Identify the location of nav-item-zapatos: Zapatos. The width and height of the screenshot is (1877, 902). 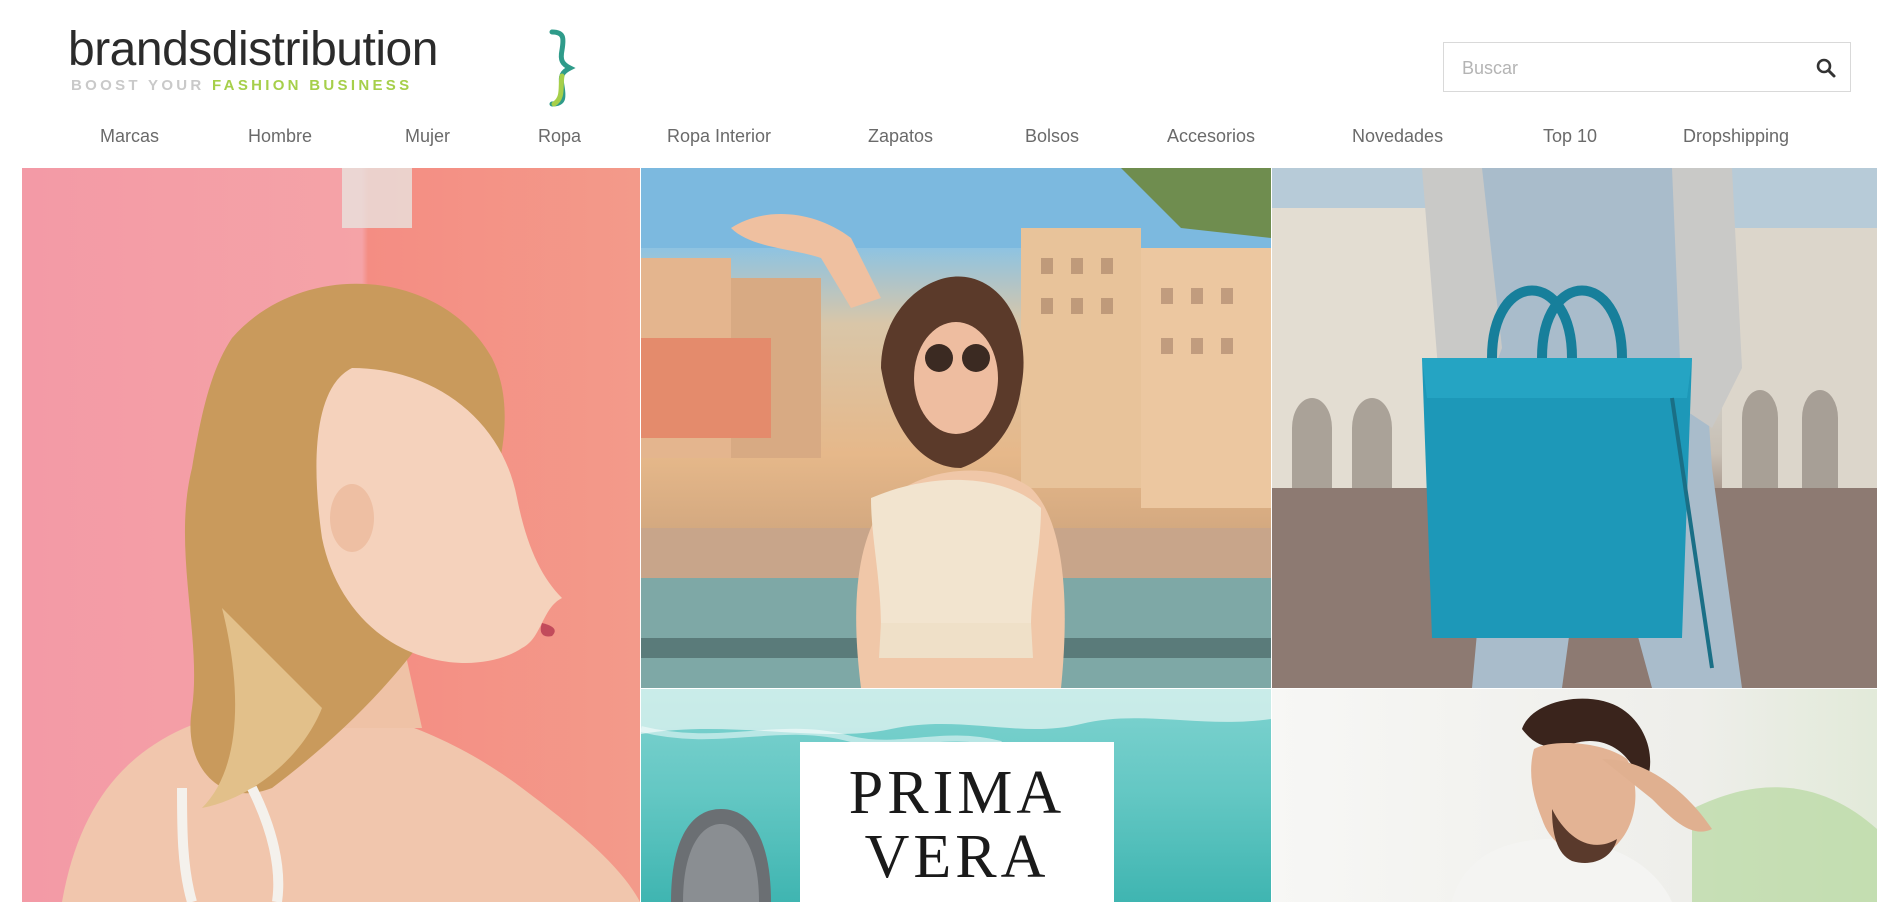
(900, 136).